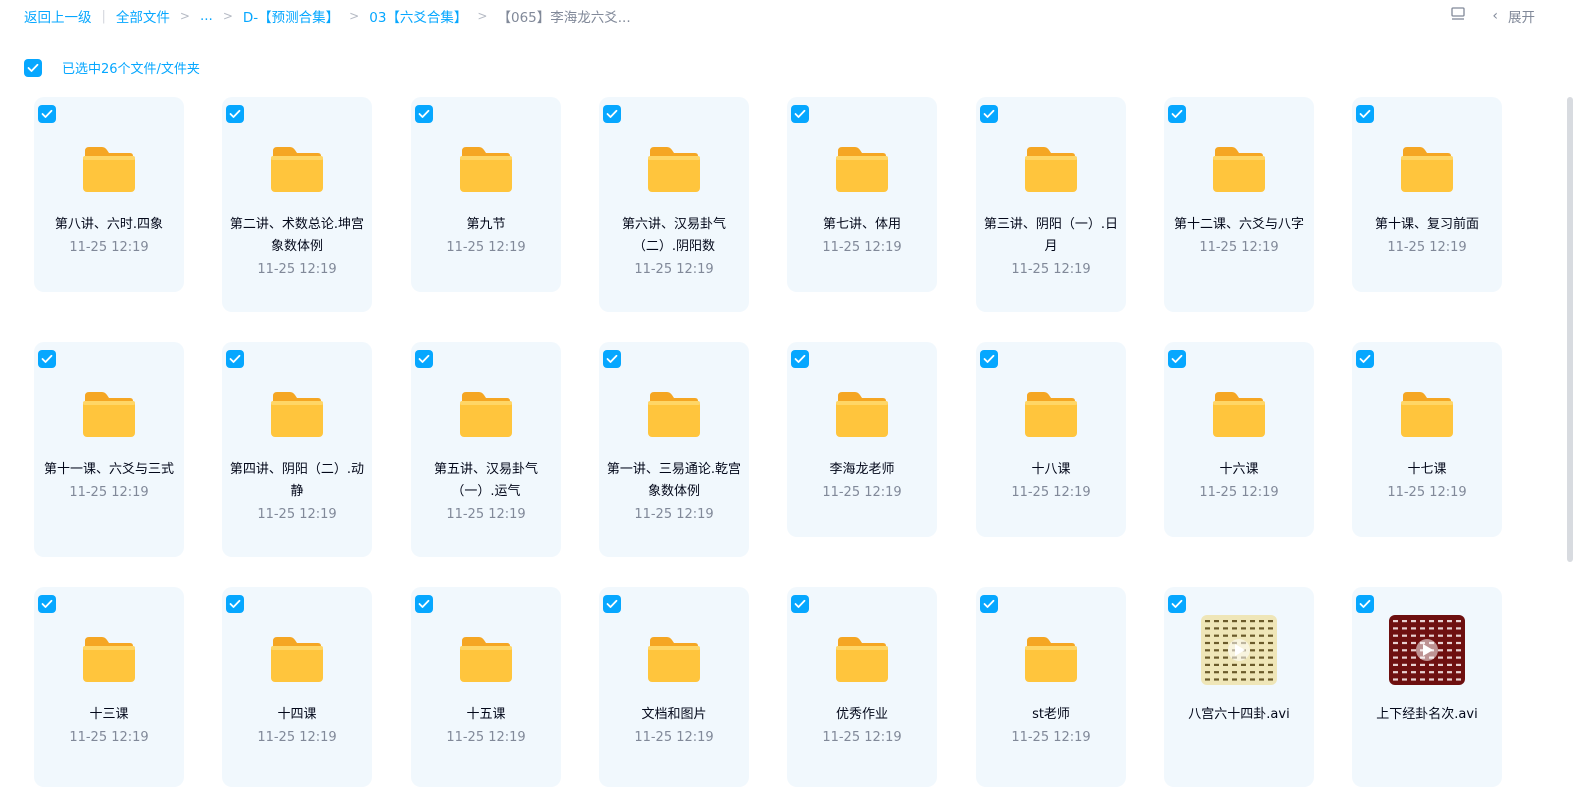  Describe the element at coordinates (109, 482) in the screenshot. I see `item-info: 第十一课、六爻与三式 11-25 12:19` at that location.